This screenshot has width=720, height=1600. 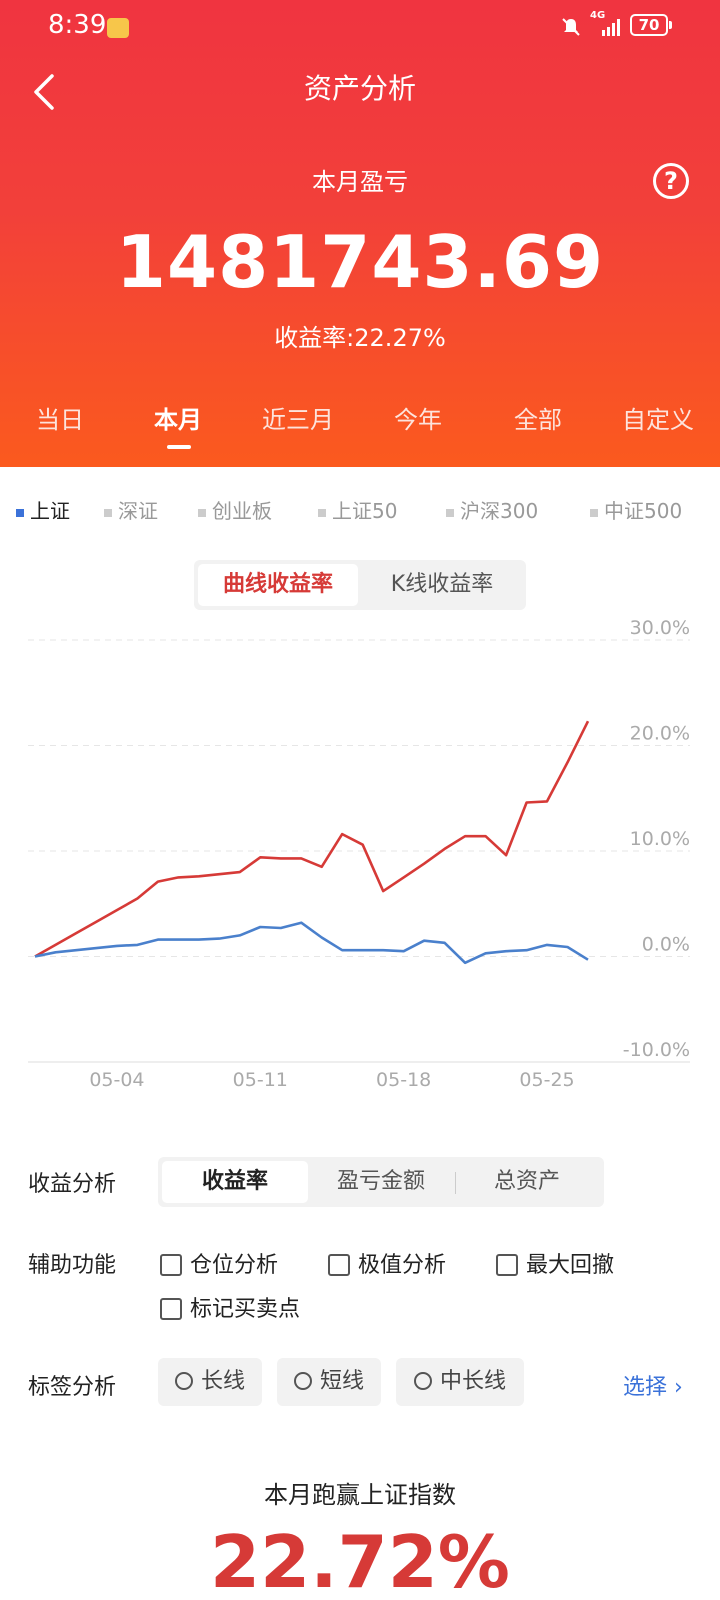 I want to click on benchmark-csi500: 中证500, so click(x=636, y=509).